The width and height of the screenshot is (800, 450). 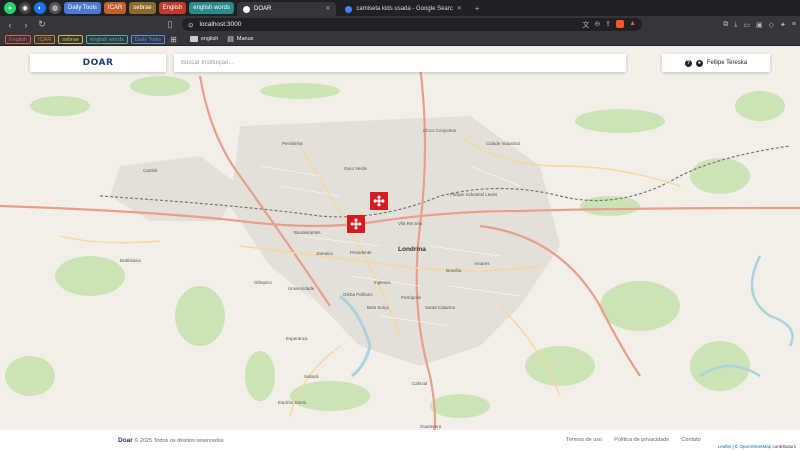 What do you see at coordinates (727, 63) in the screenshot?
I see `user-name: Fellipe Tereska` at bounding box center [727, 63].